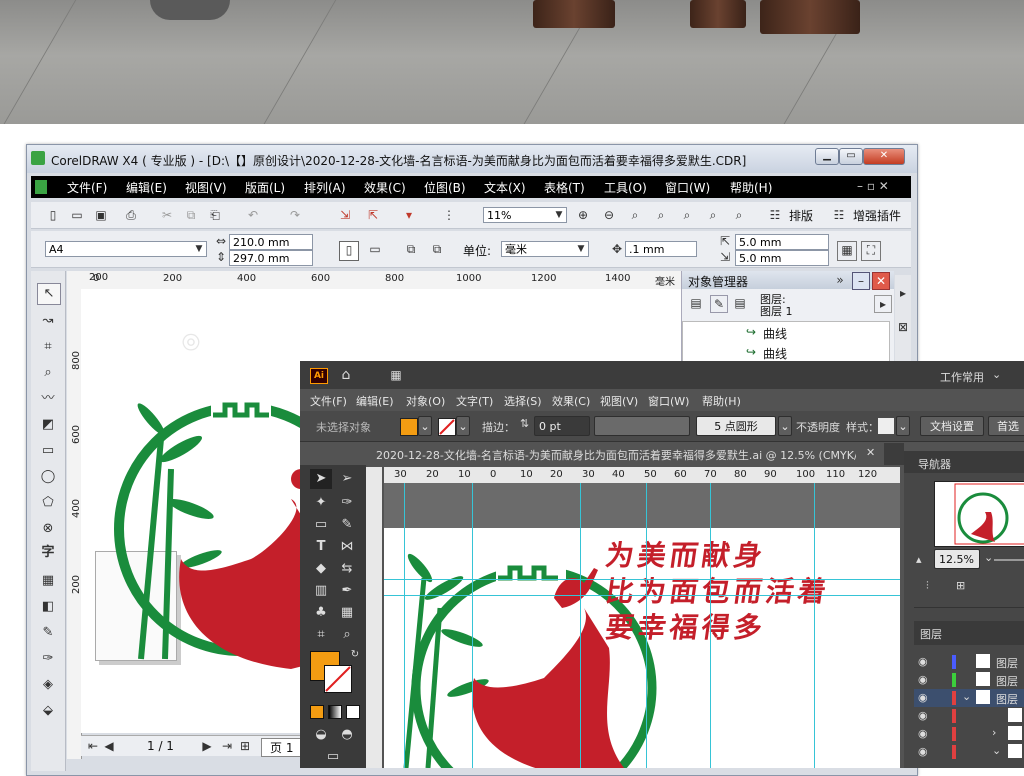  What do you see at coordinates (48, 425) in the screenshot?
I see `smart-fill-icon: ◩` at bounding box center [48, 425].